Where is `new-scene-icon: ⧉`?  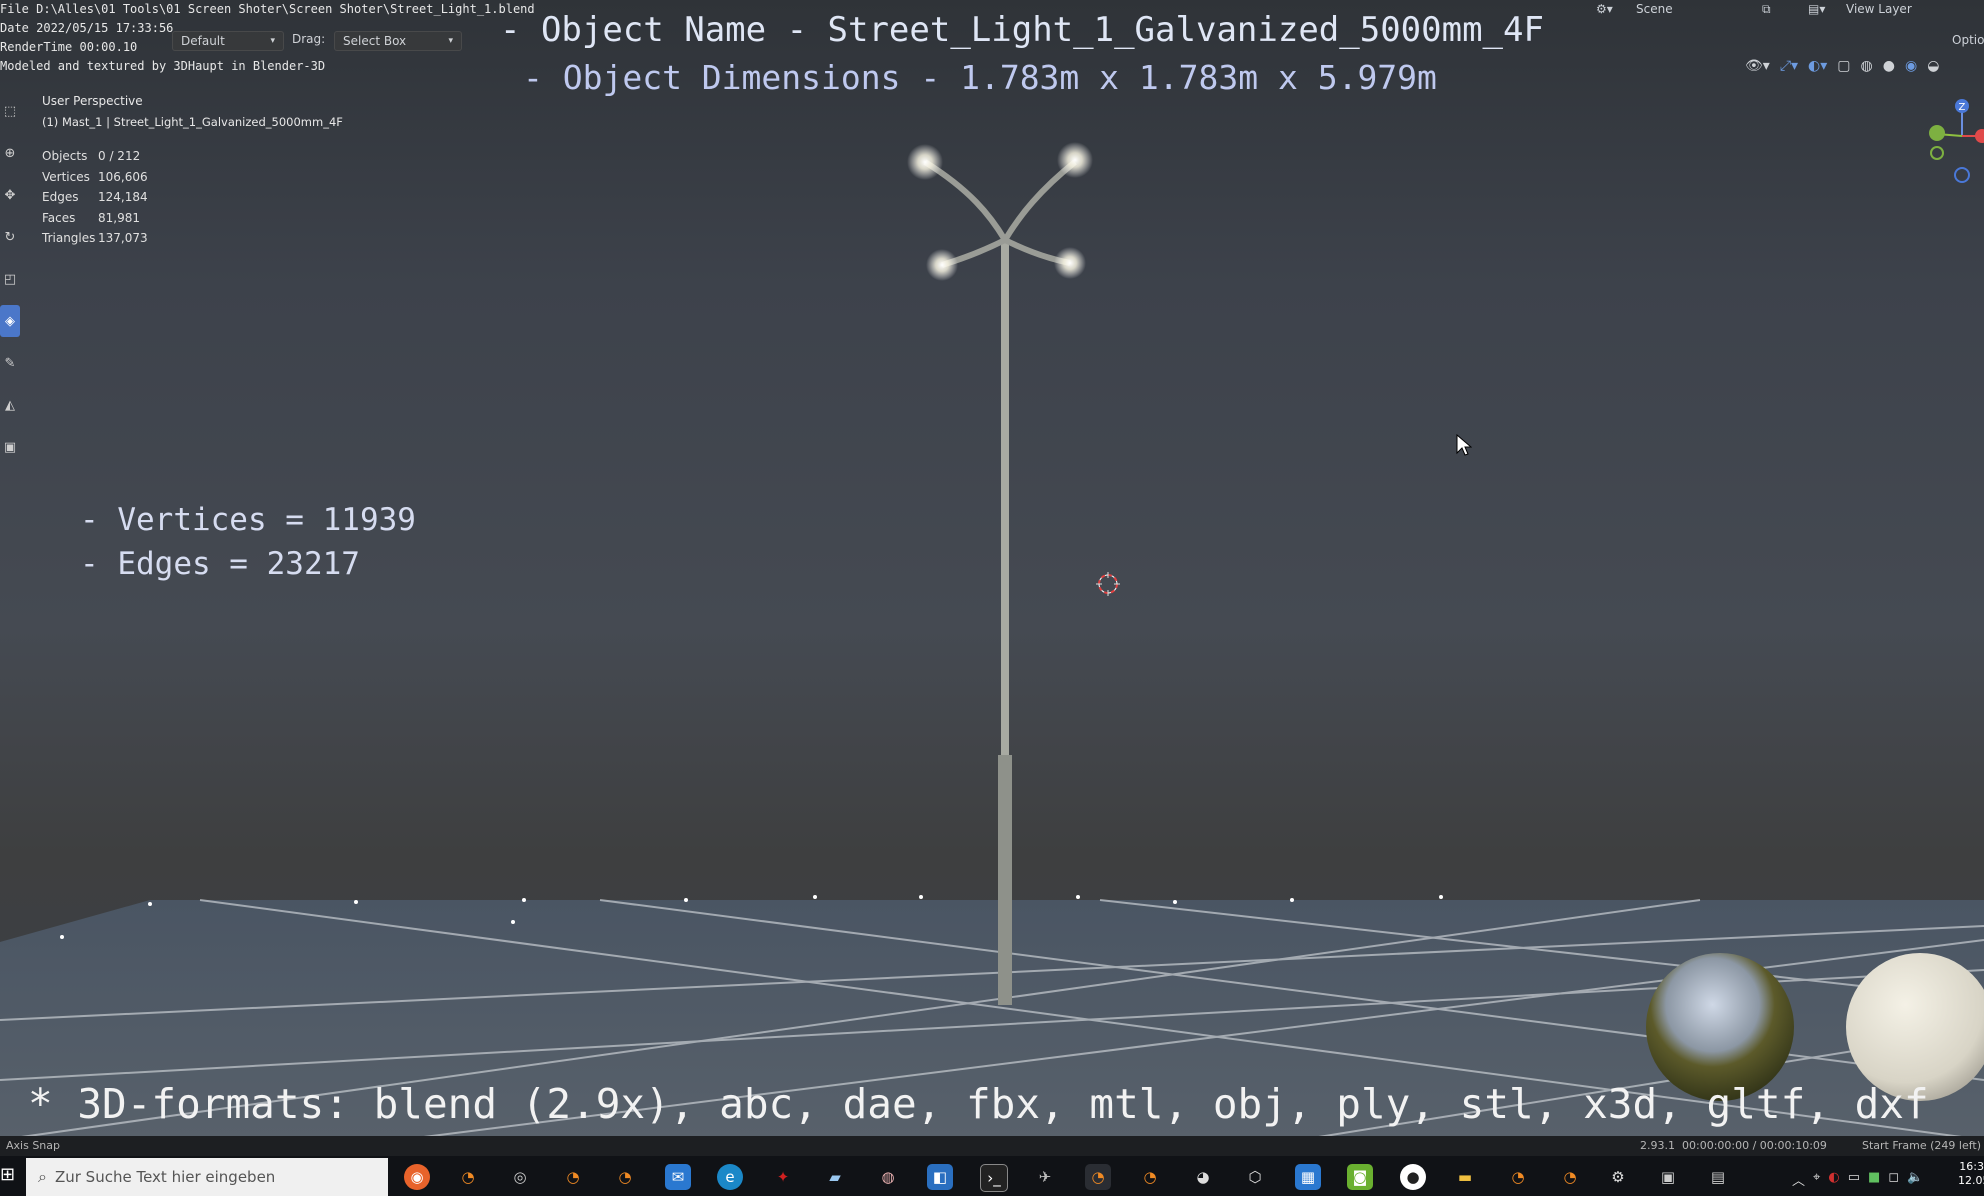 new-scene-icon: ⧉ is located at coordinates (1766, 9).